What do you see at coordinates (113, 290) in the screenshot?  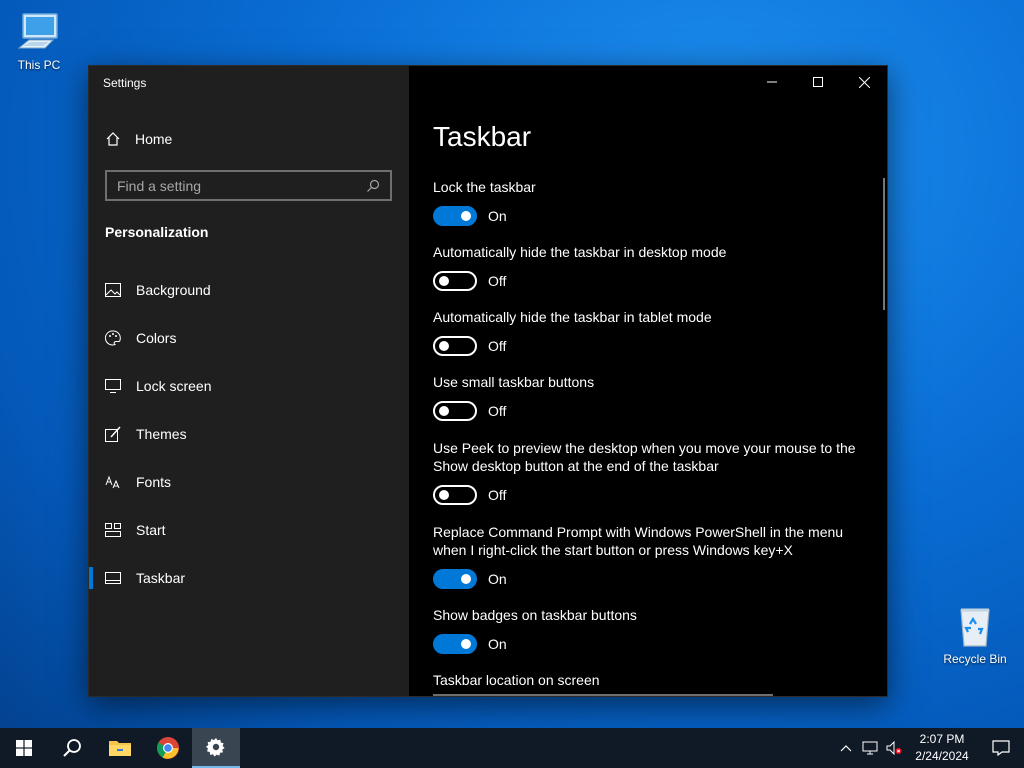 I see `image-icon` at bounding box center [113, 290].